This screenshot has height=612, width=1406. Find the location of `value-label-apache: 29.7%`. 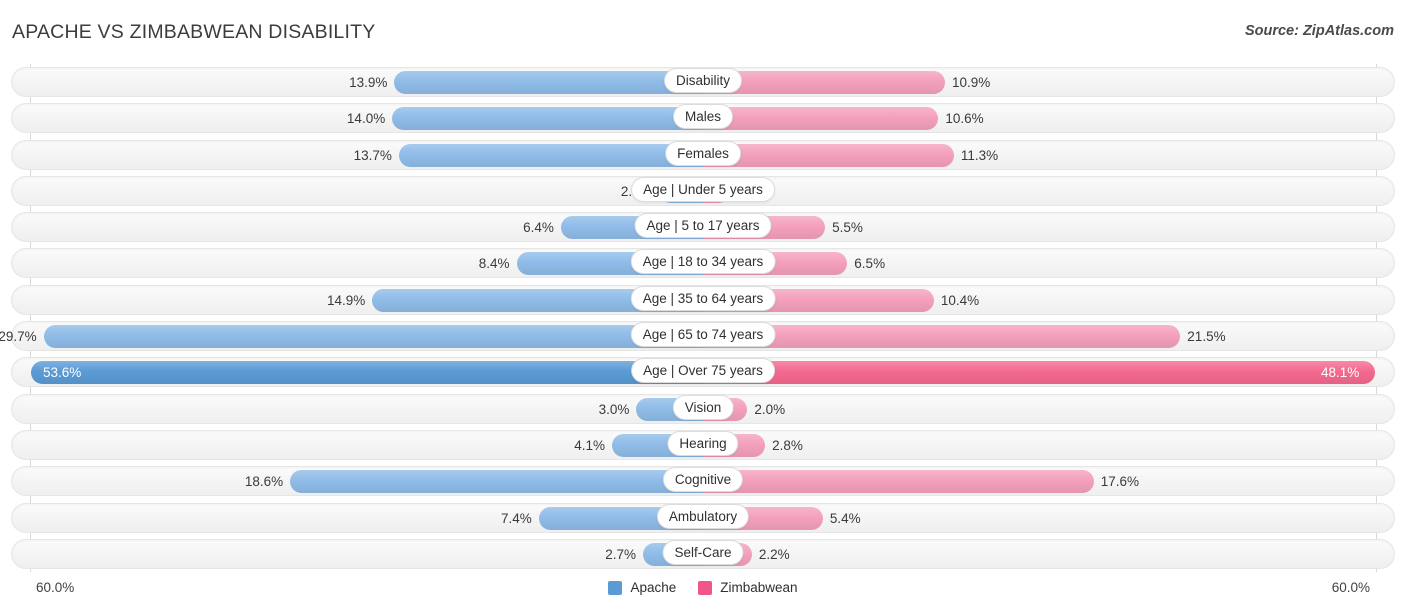

value-label-apache: 29.7% is located at coordinates (18, 337).